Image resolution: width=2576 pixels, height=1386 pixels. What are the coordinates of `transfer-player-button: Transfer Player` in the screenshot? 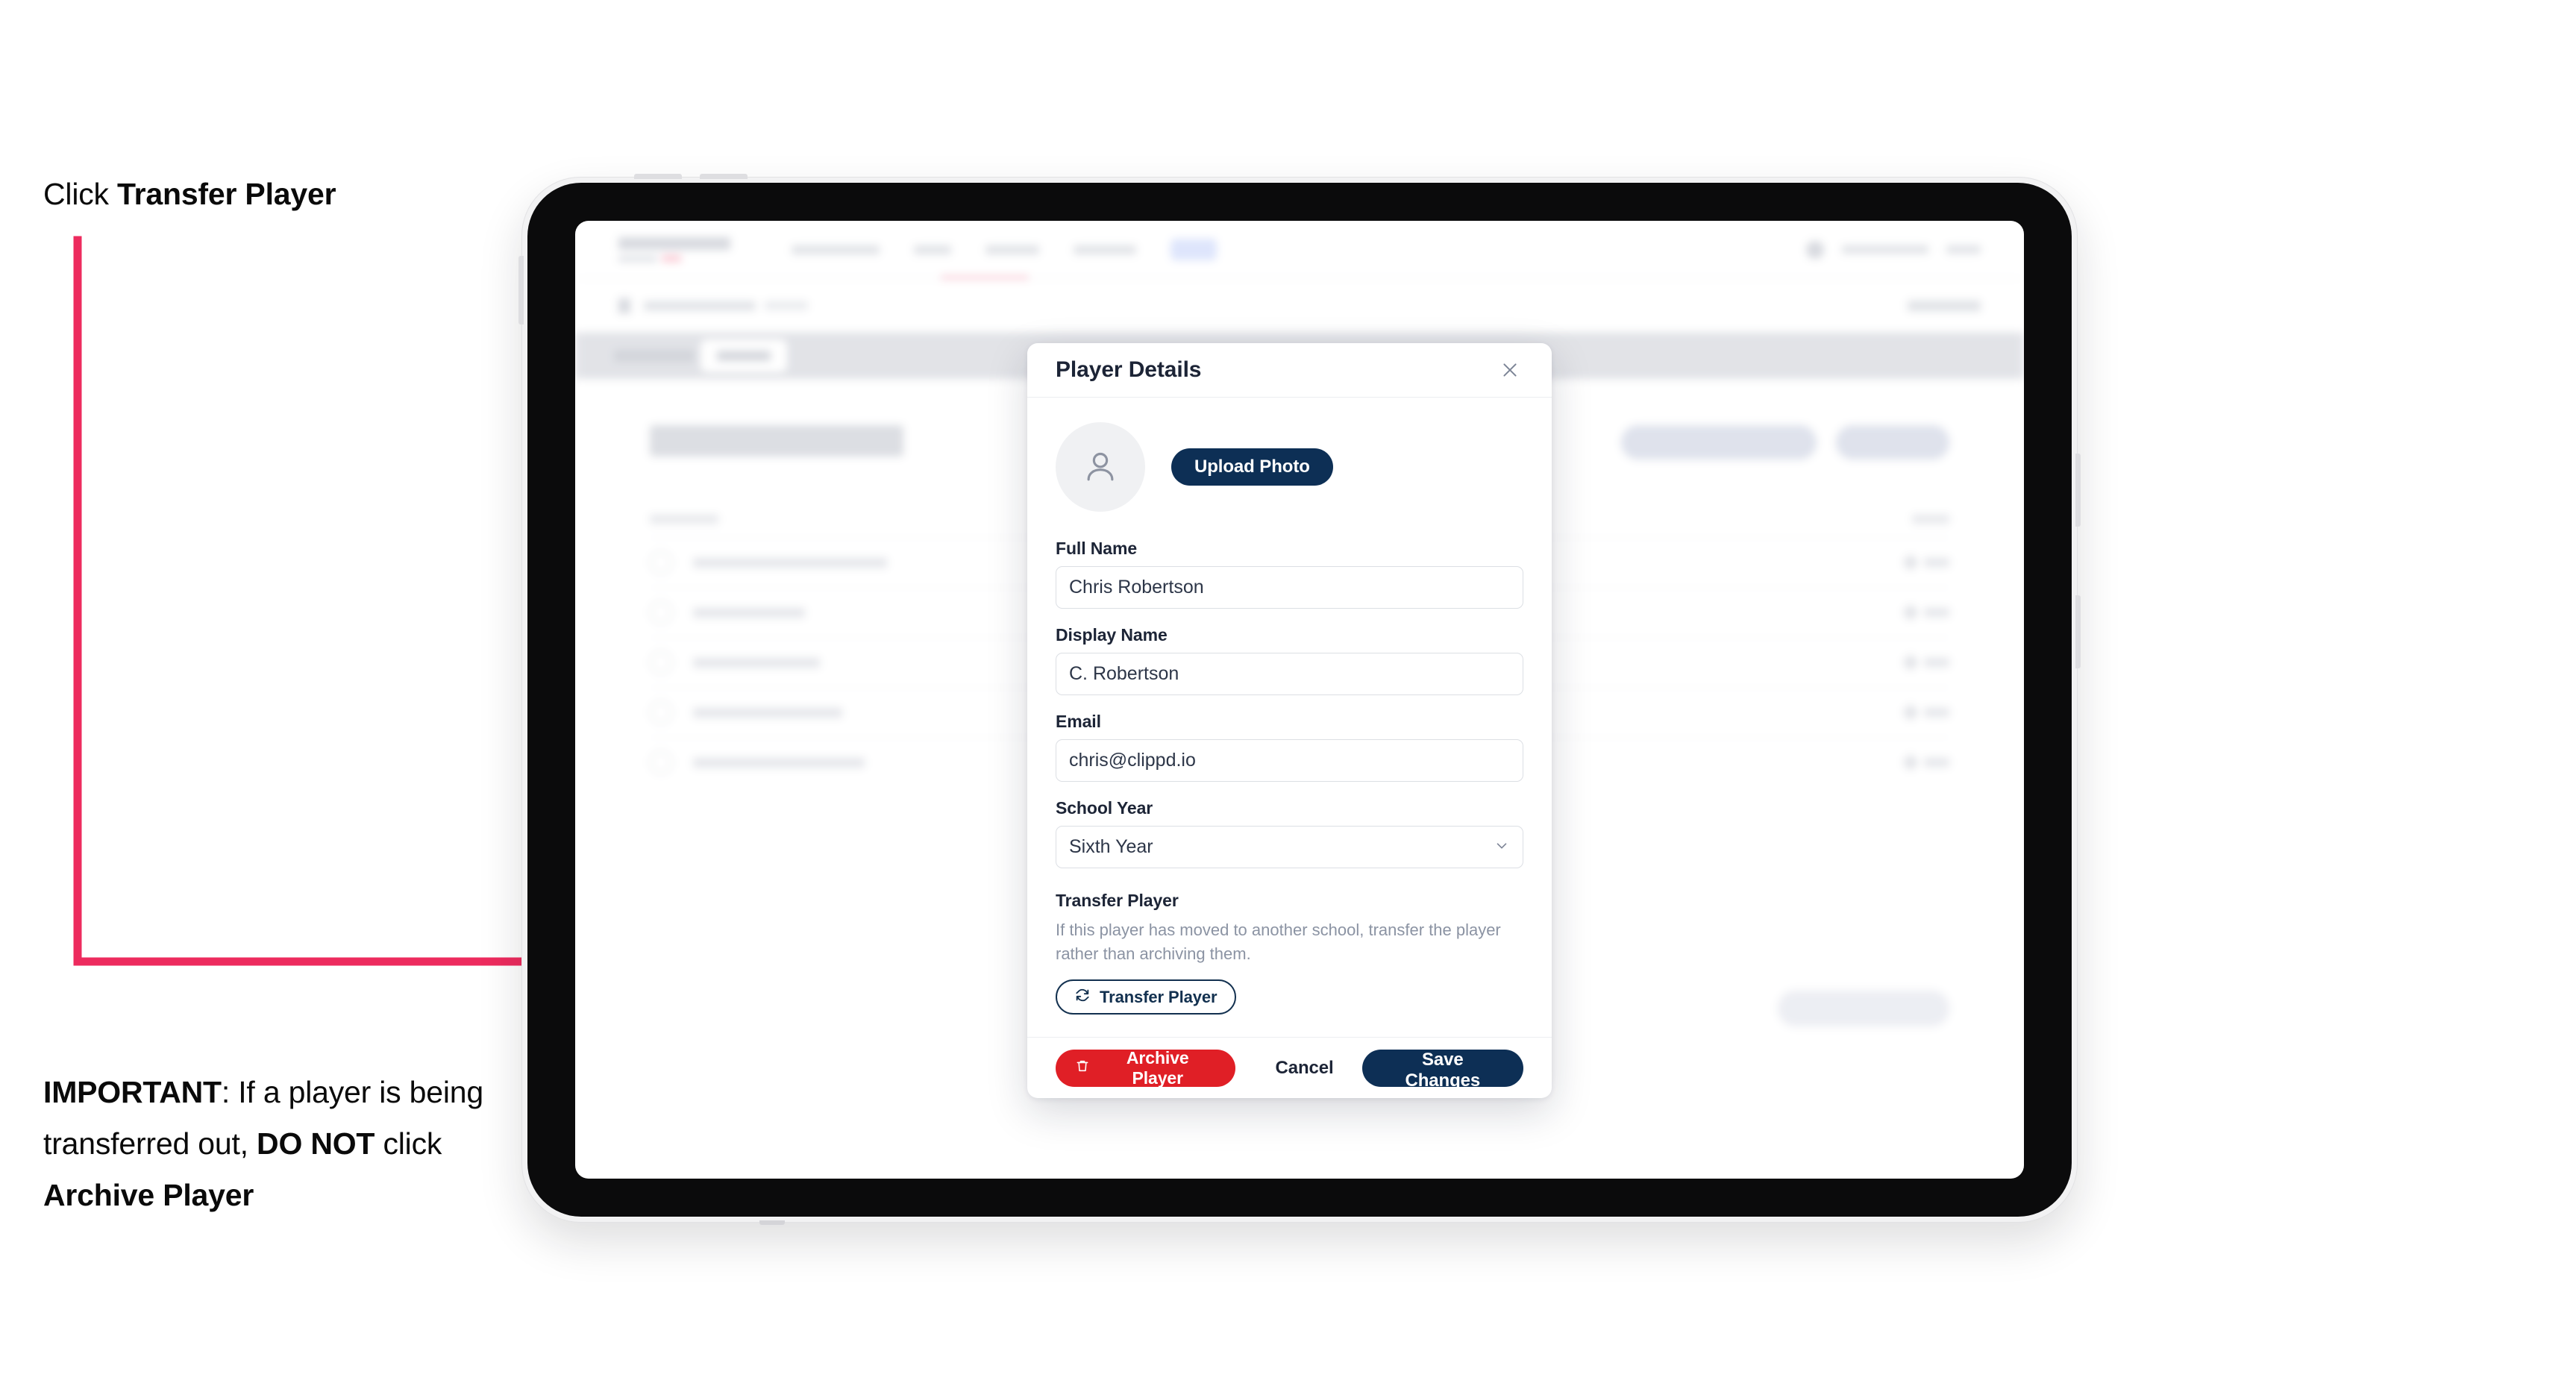 It's located at (1146, 997).